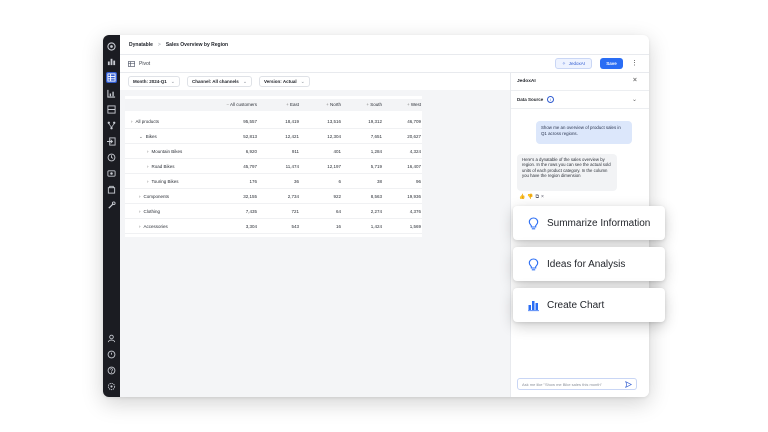 This screenshot has height=432, width=768. What do you see at coordinates (111, 109) in the screenshot?
I see `grid-icon` at bounding box center [111, 109].